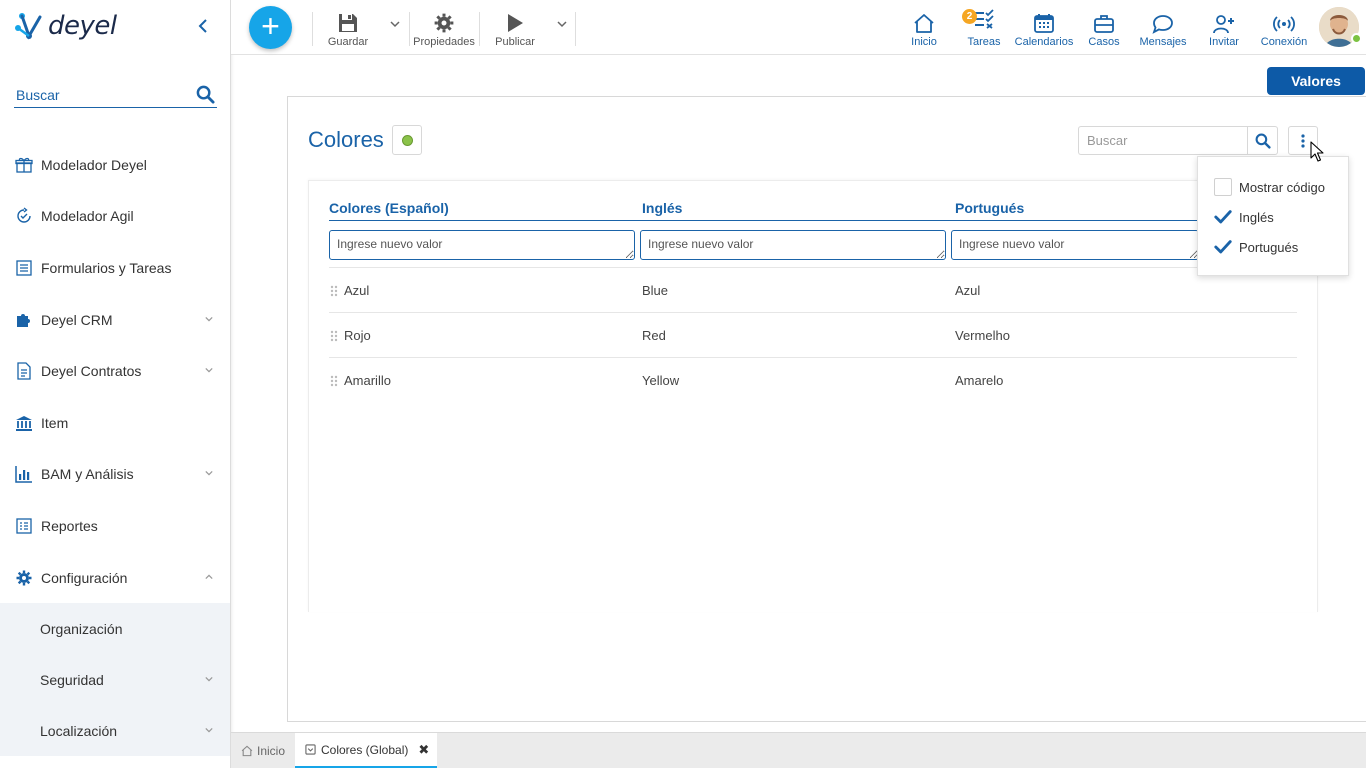 The image size is (1366, 768). I want to click on values-search-input, so click(1163, 140).